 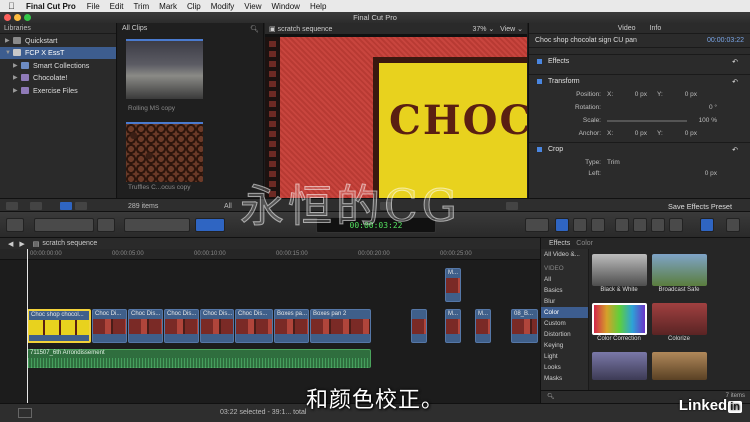 What do you see at coordinates (639, 81) in the screenshot?
I see `transform-section: Transform ↶` at bounding box center [639, 81].